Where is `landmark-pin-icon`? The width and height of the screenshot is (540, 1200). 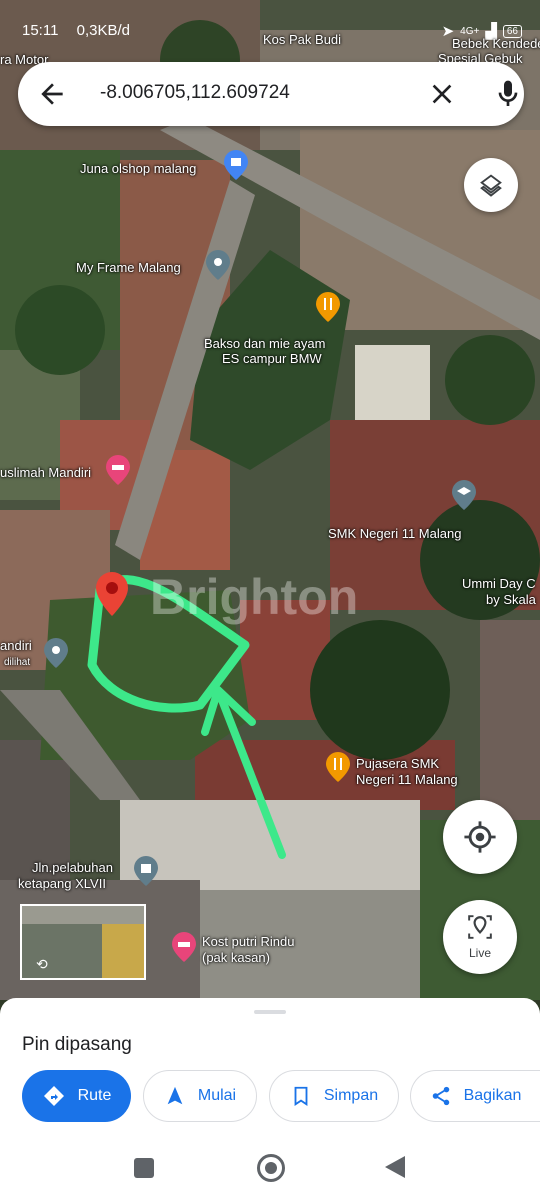
landmark-pin-icon is located at coordinates (146, 871).